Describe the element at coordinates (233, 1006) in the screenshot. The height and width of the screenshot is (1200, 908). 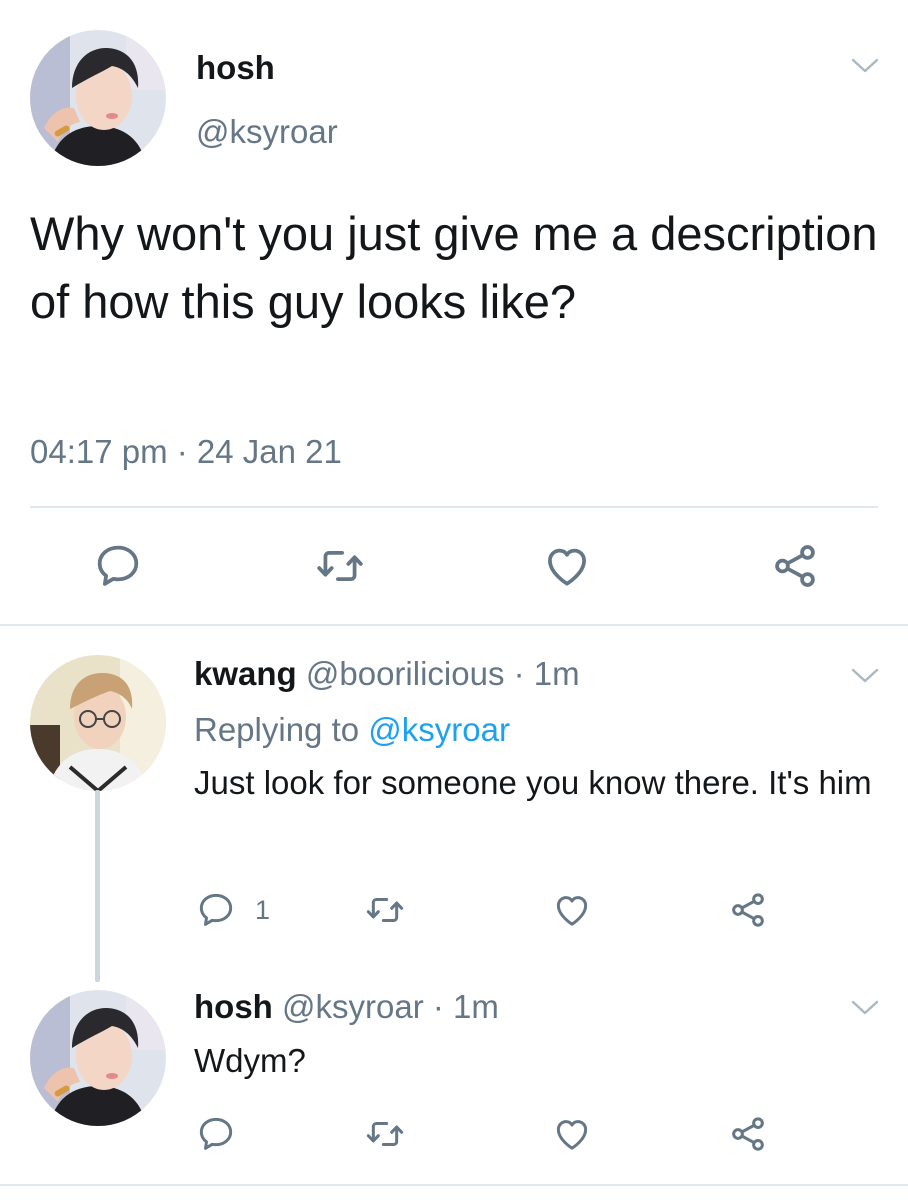
I see `reply-author-name: hosh` at that location.